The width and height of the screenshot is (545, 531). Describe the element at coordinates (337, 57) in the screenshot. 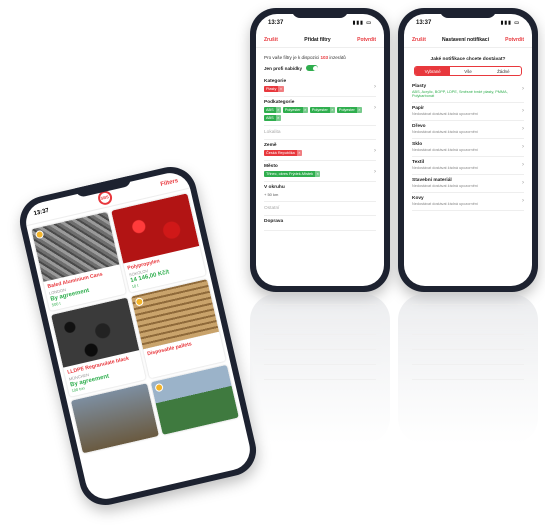

I see `hint-suffix: inzerátů` at that location.